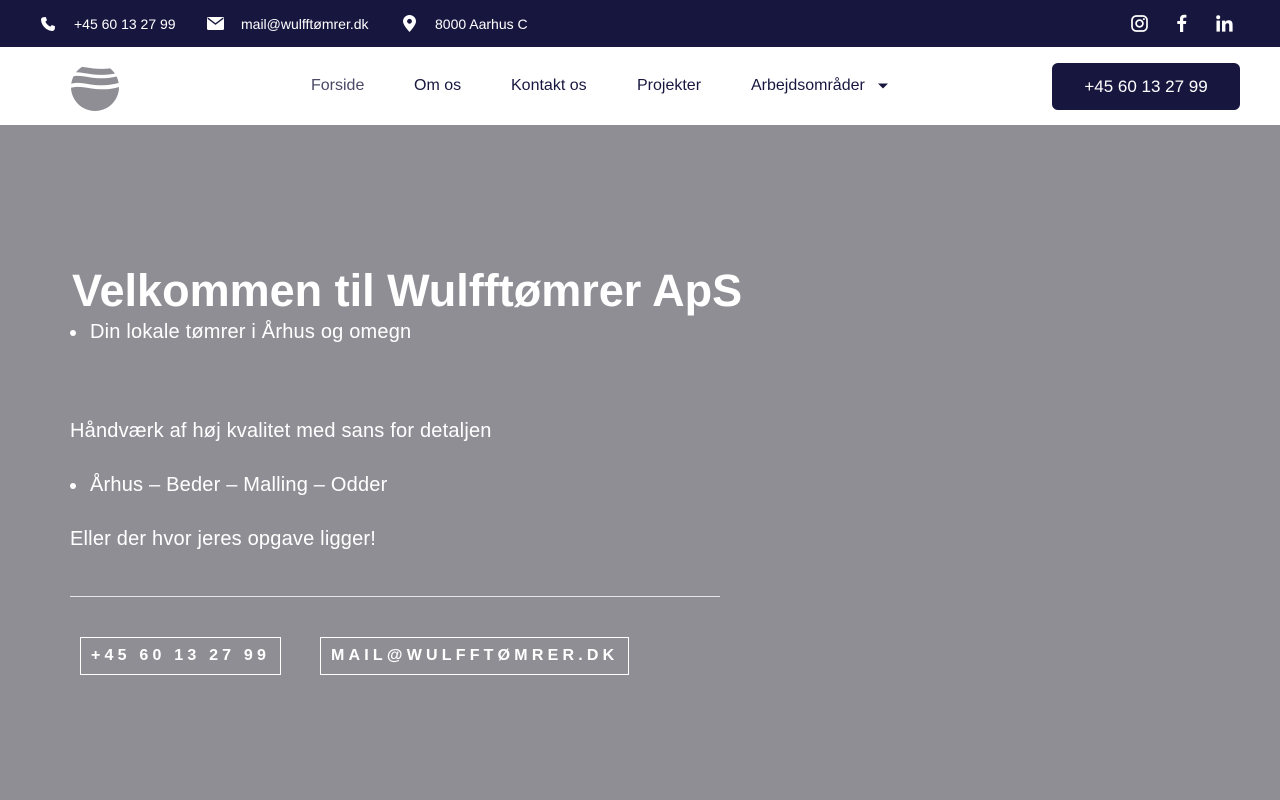 The width and height of the screenshot is (1280, 800). Describe the element at coordinates (395, 596) in the screenshot. I see `hero-divider` at that location.